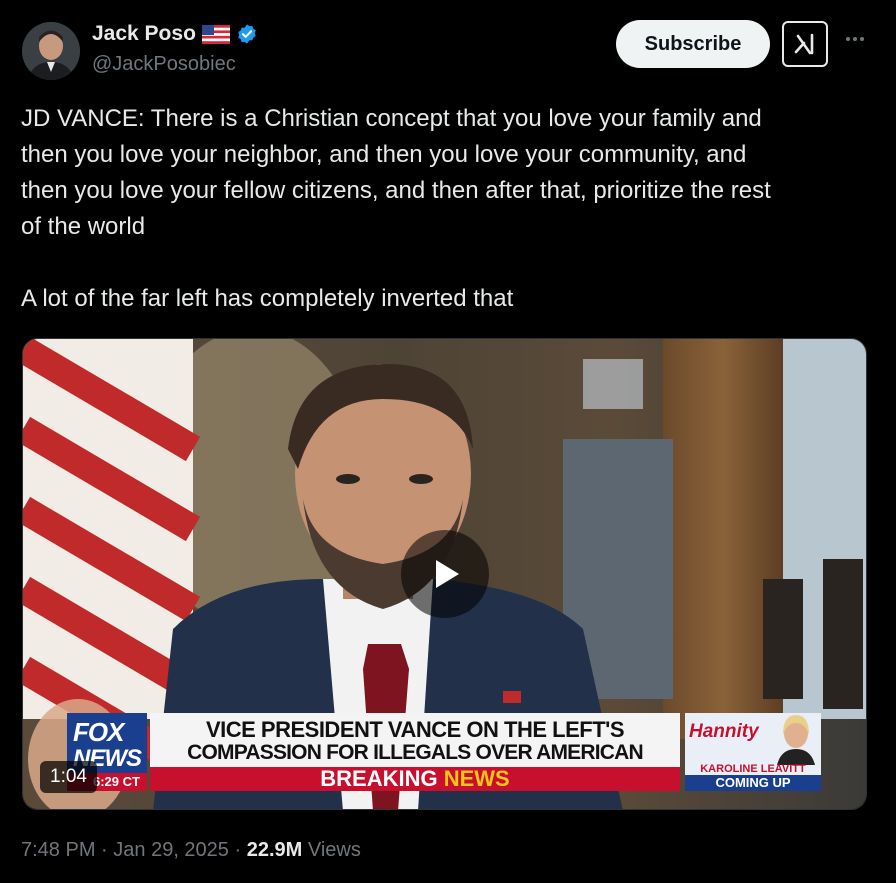 The image size is (896, 883). I want to click on video-duration: 1:04, so click(68, 777).